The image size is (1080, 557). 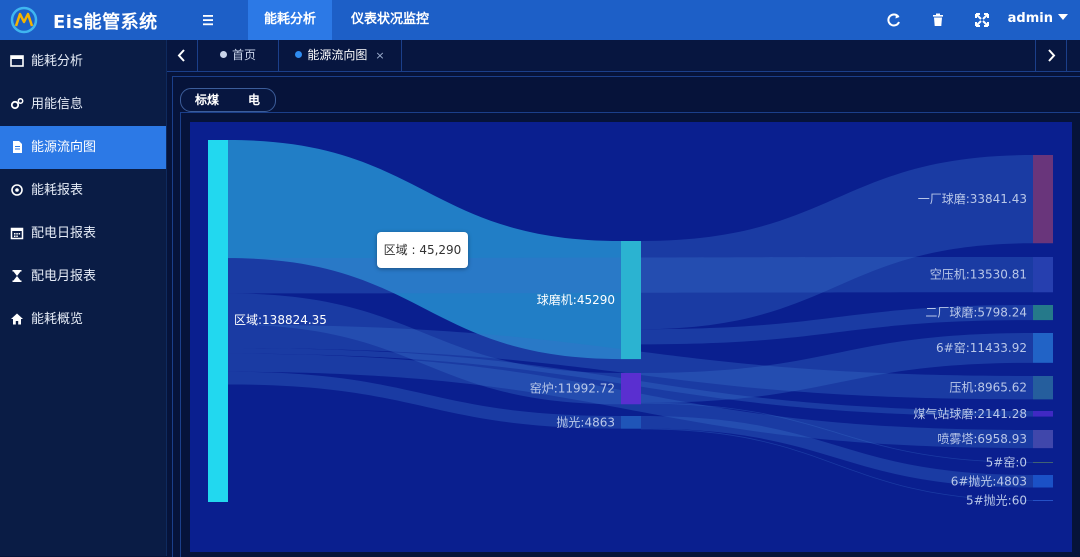 I want to click on sidebar-item-label: 能耗分析, so click(x=57, y=61).